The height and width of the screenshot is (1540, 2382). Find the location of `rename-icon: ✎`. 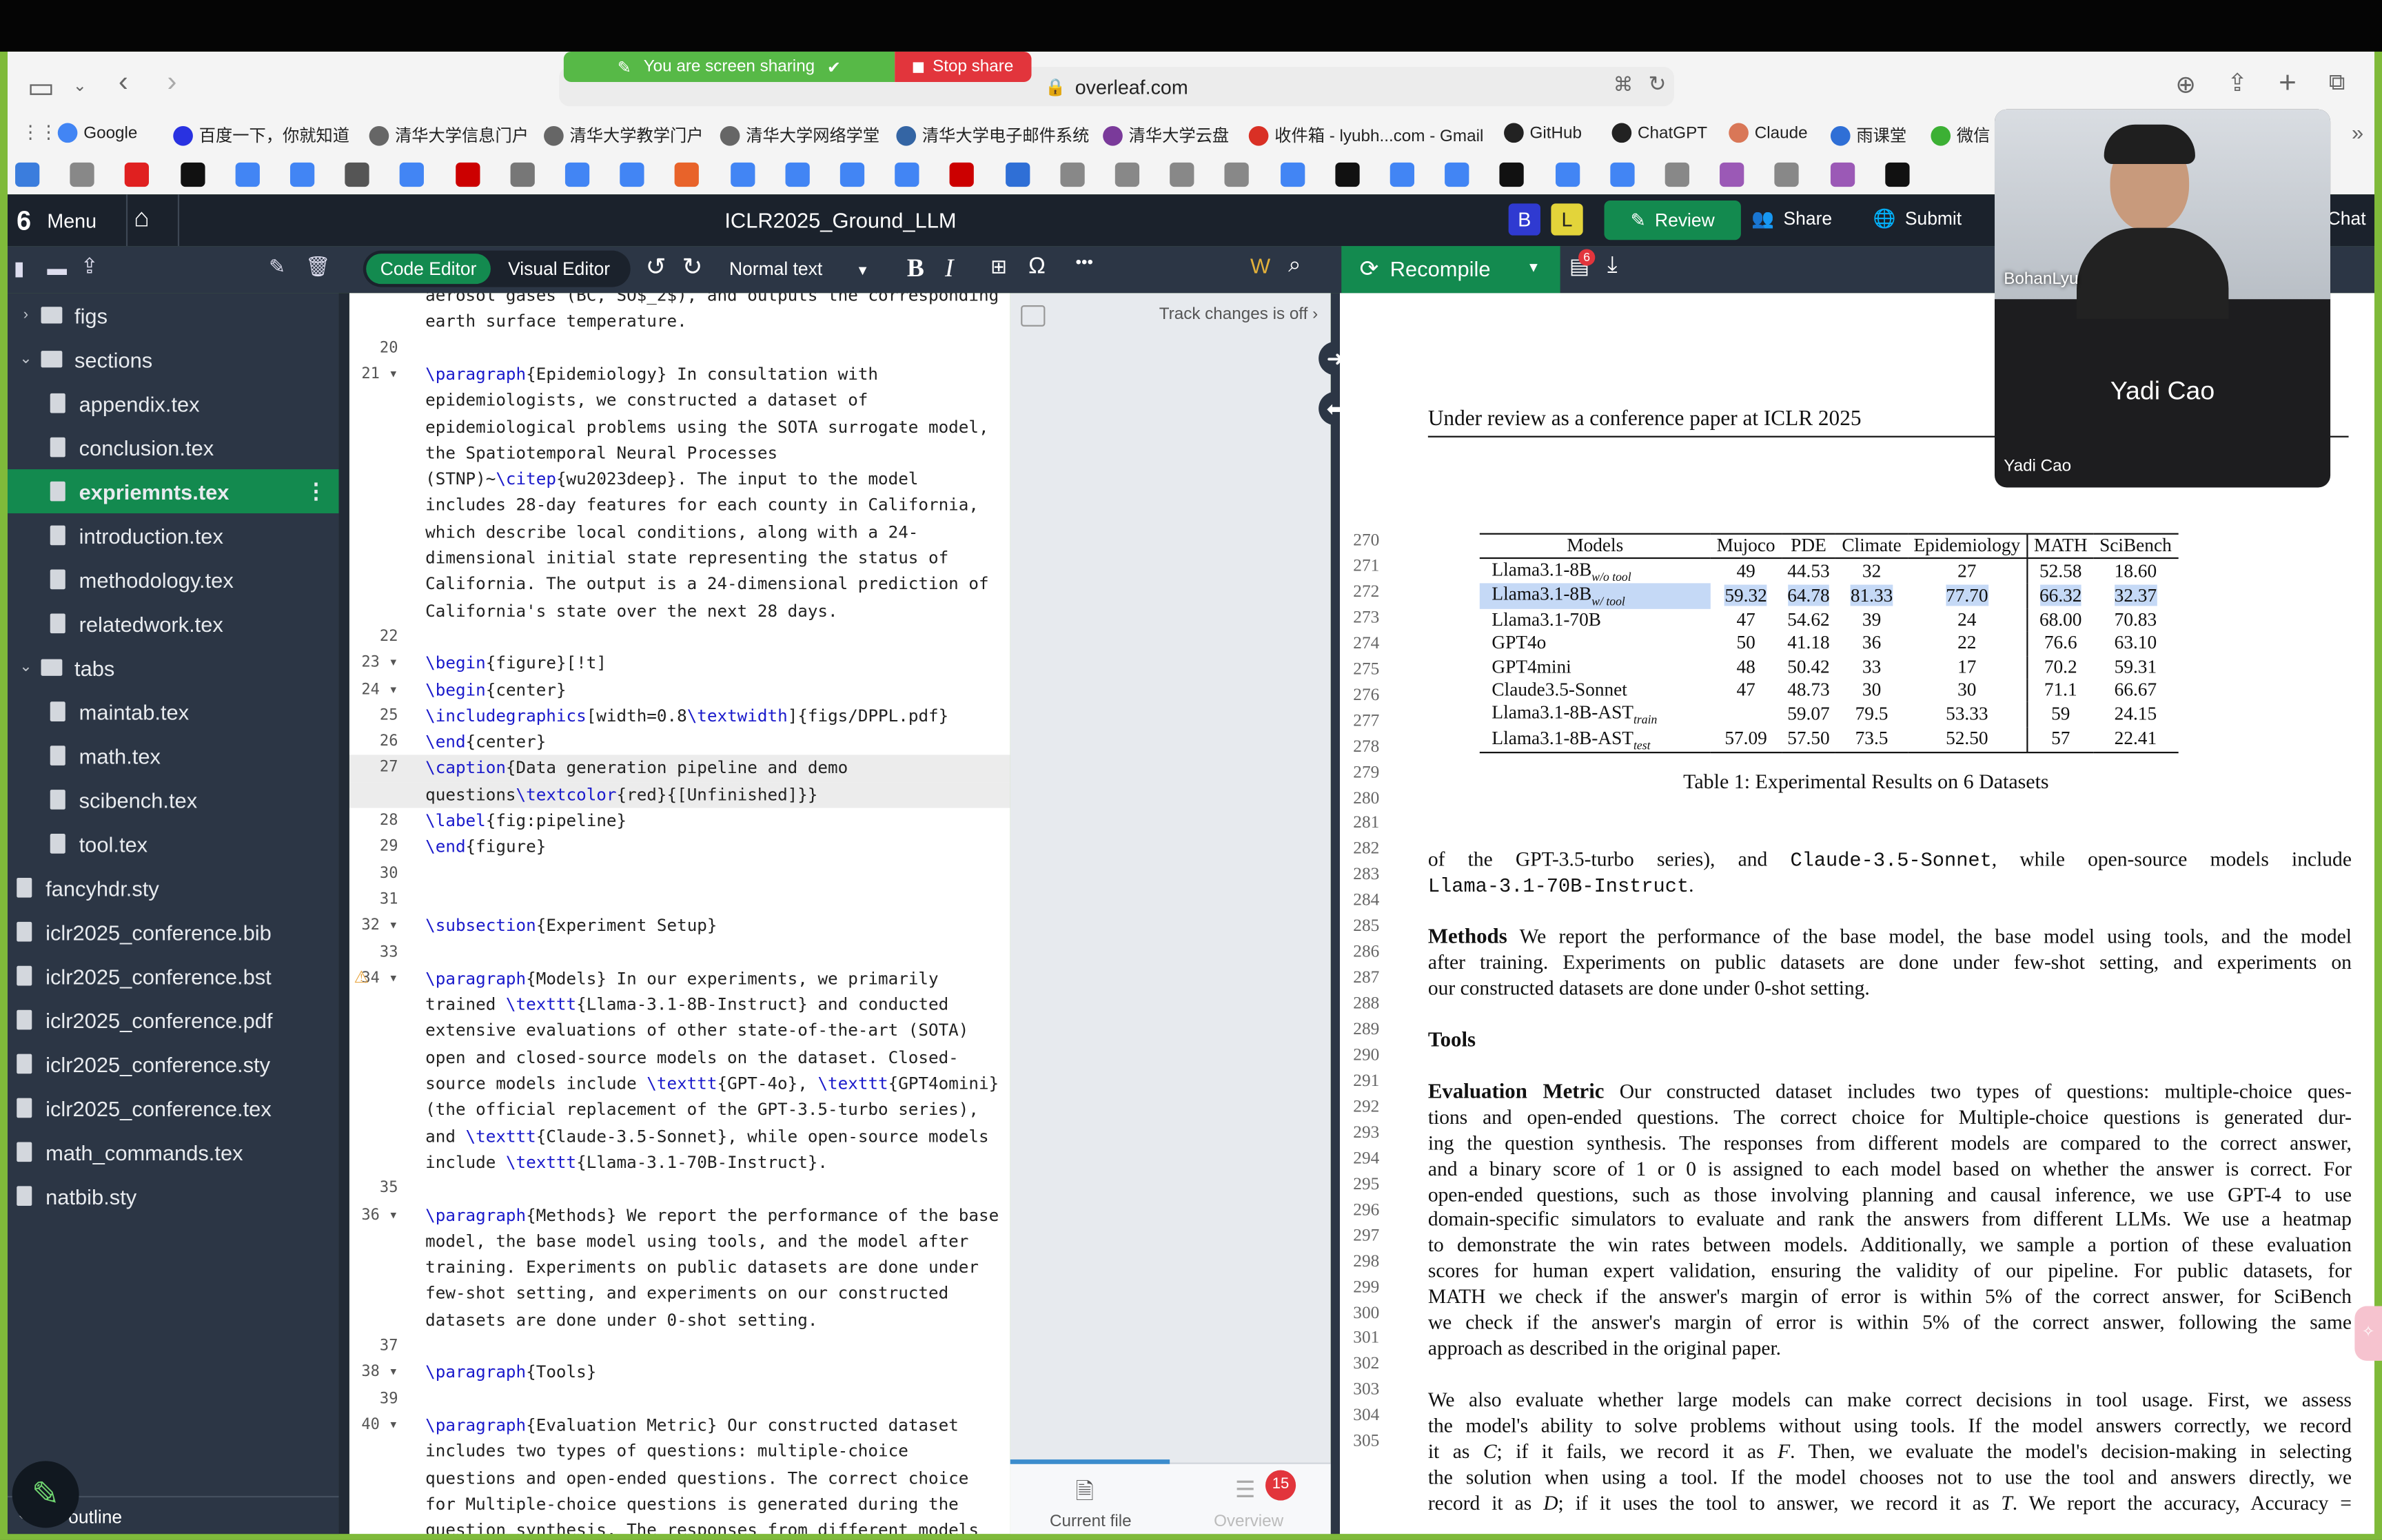

rename-icon: ✎ is located at coordinates (277, 267).